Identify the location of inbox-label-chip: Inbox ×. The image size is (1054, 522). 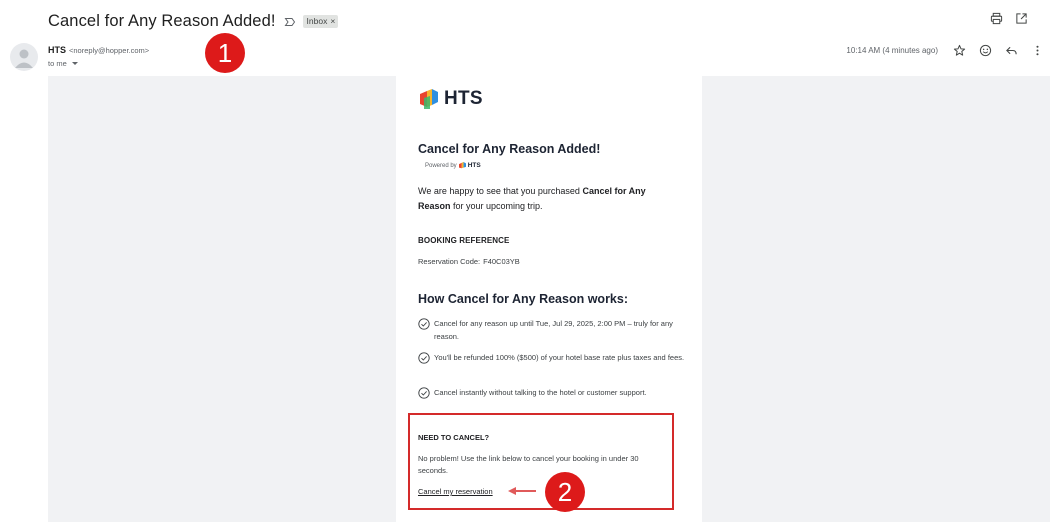
(320, 21).